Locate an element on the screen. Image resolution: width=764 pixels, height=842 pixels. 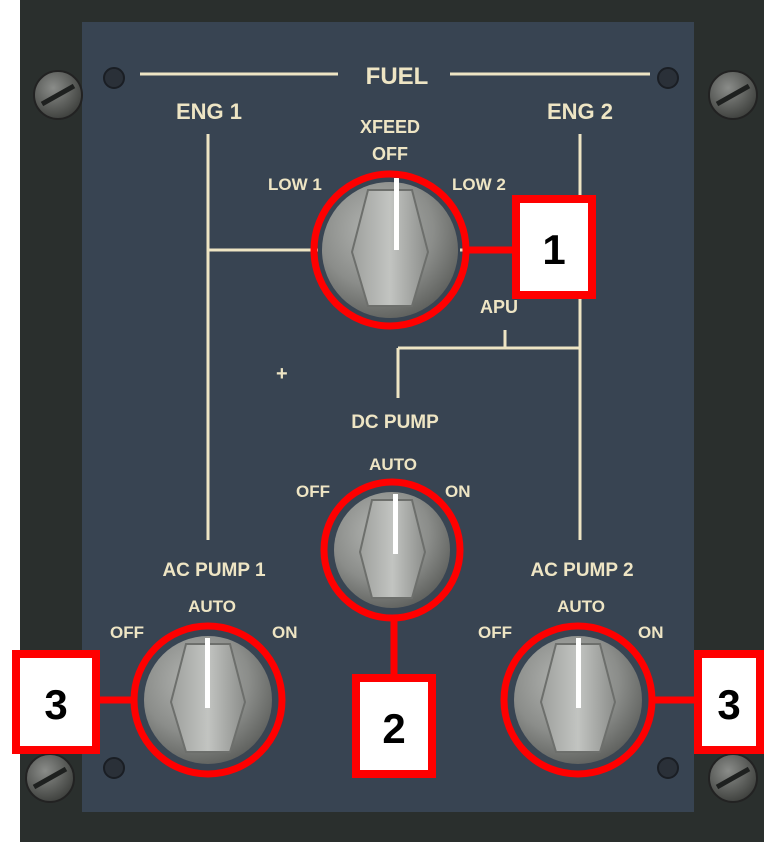
xfeed-label: XFEED is located at coordinates (390, 127).